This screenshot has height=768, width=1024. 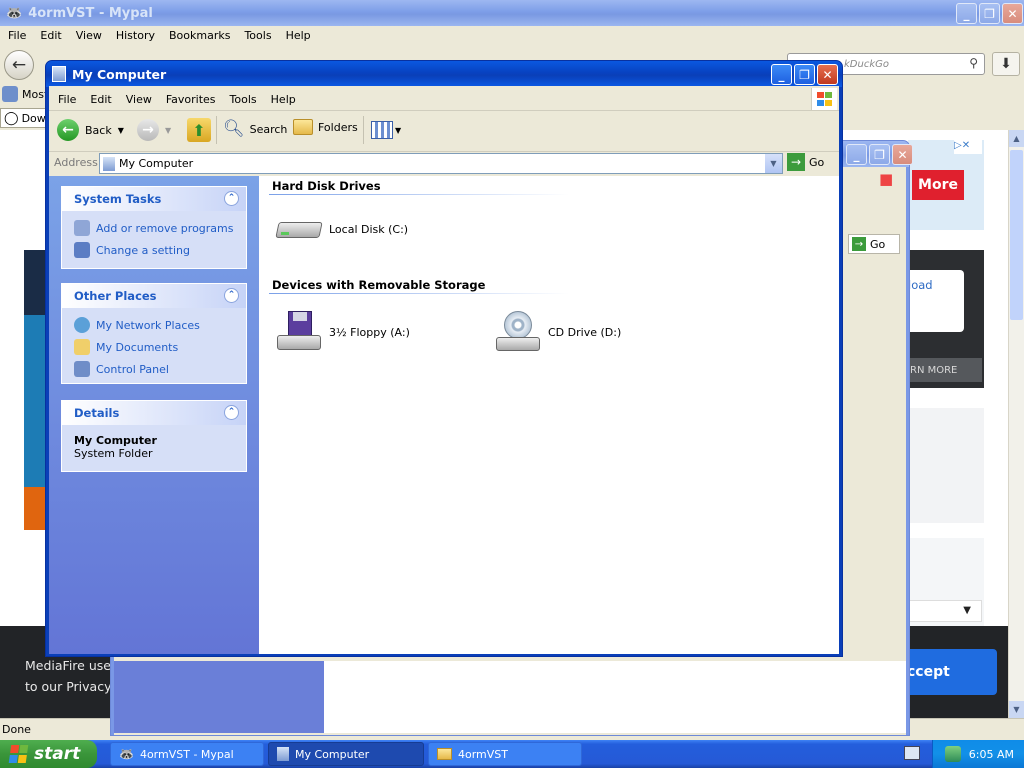 I want to click on page-ad-area: More ▷✕, so click(x=946, y=185).